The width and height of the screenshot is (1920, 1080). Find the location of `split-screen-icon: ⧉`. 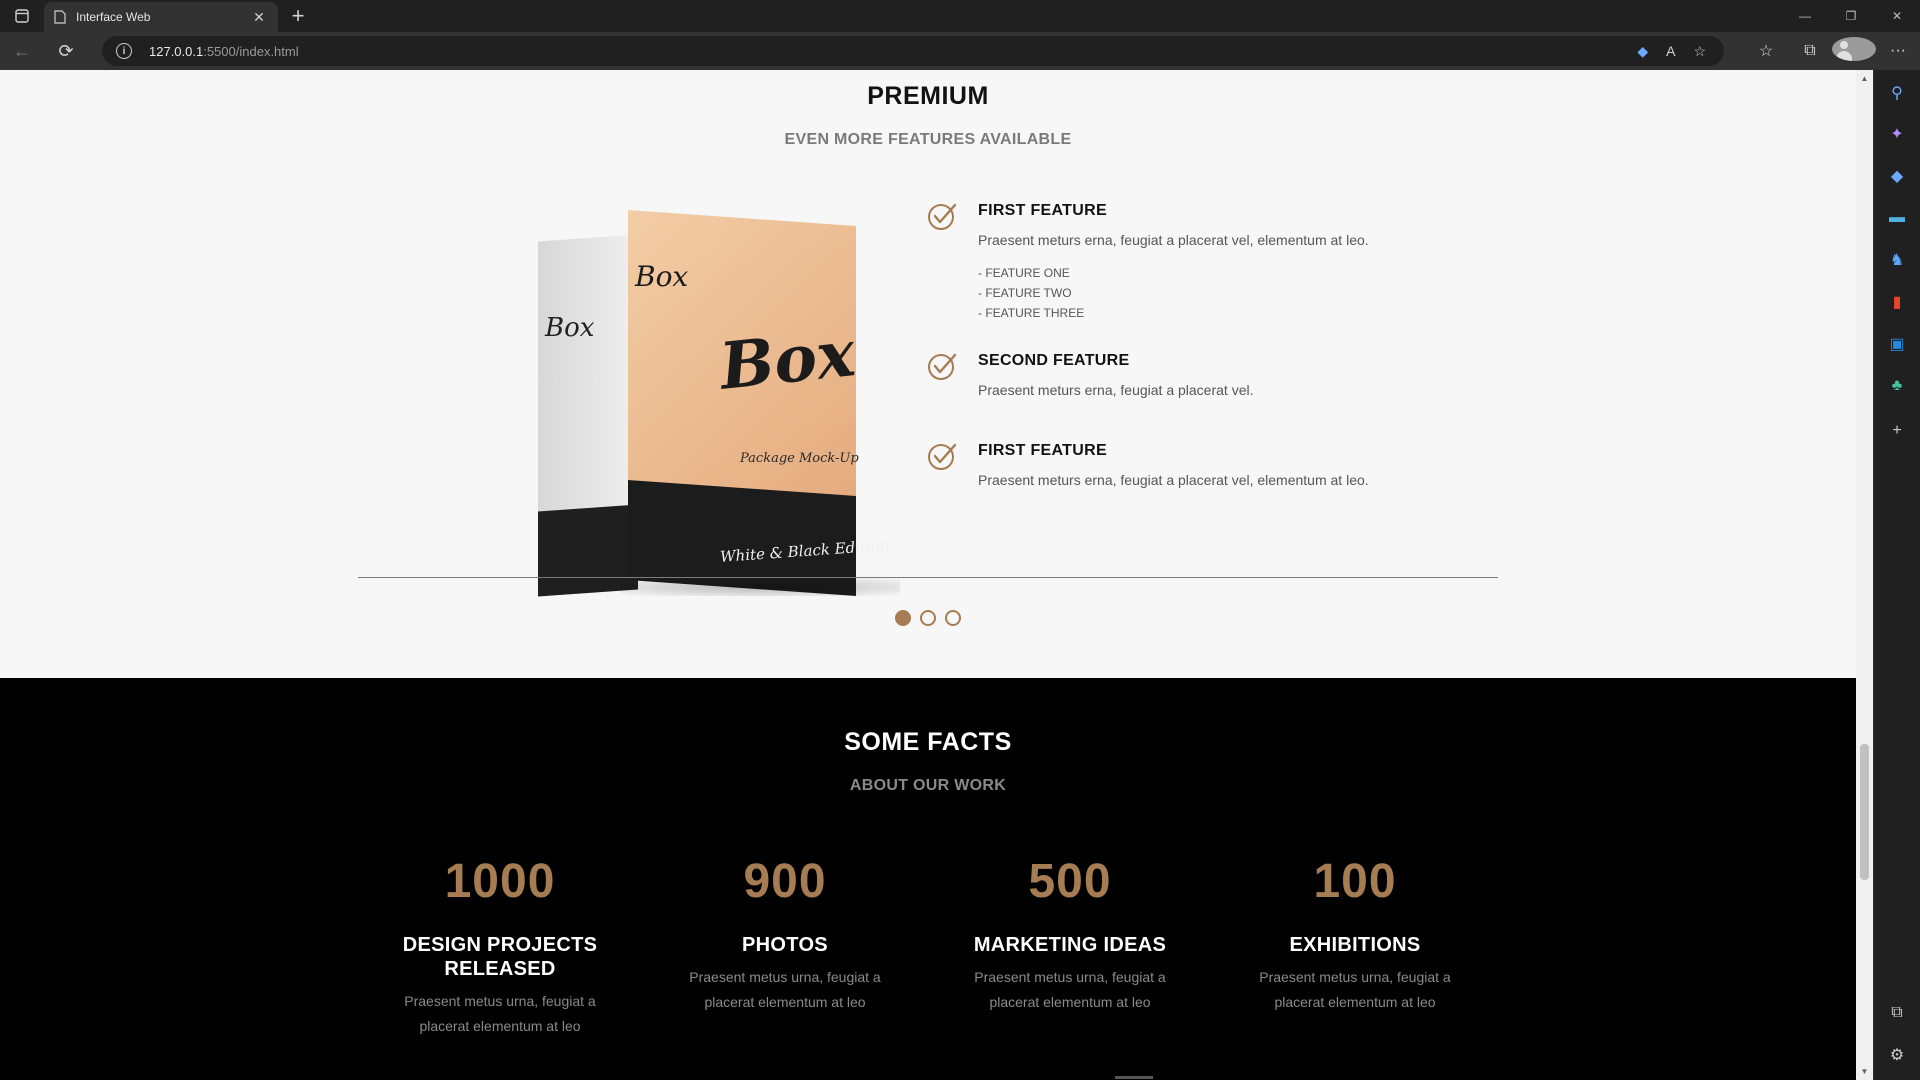

split-screen-icon: ⧉ is located at coordinates (1897, 1013).